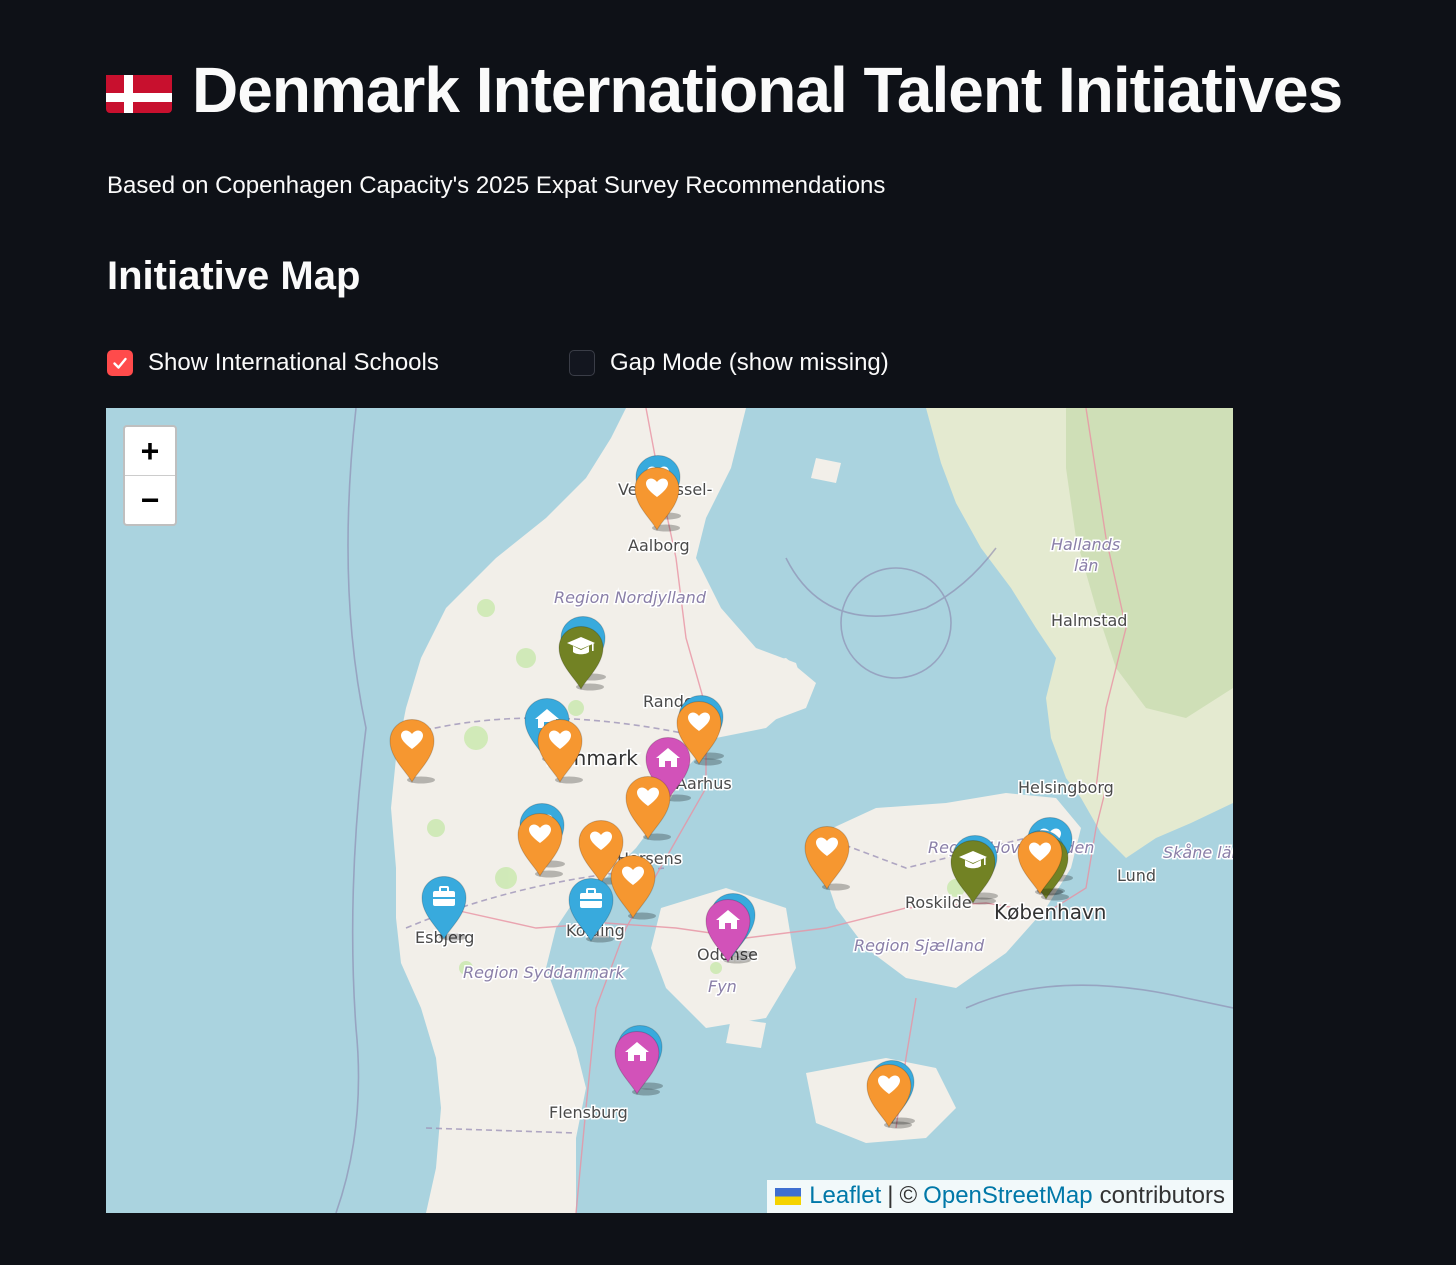  Describe the element at coordinates (234, 276) in the screenshot. I see `section-heading: Initiative Map` at that location.